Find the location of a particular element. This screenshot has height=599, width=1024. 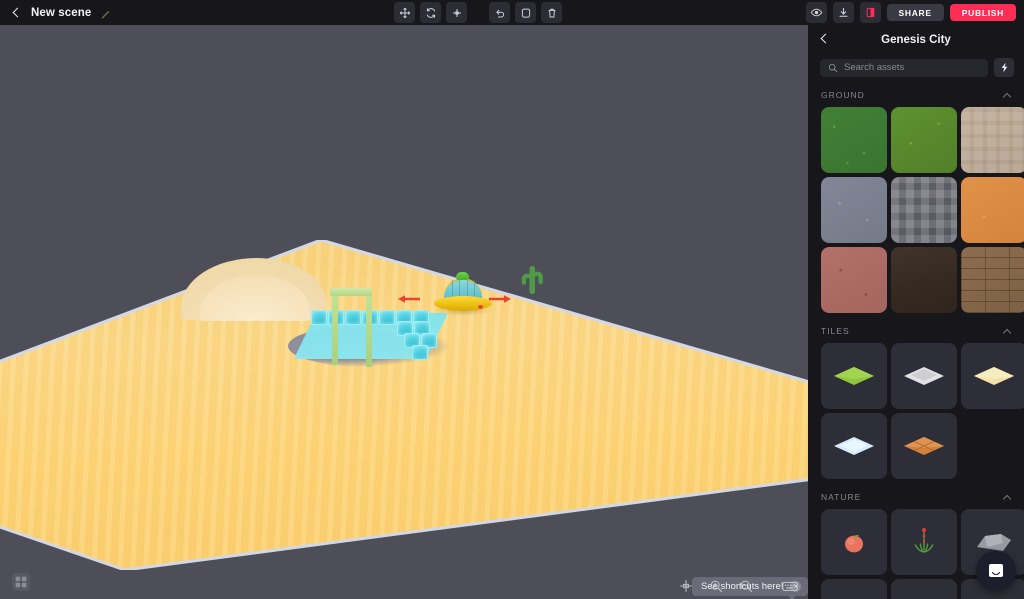

asset-dirt-dark is located at coordinates (924, 280).